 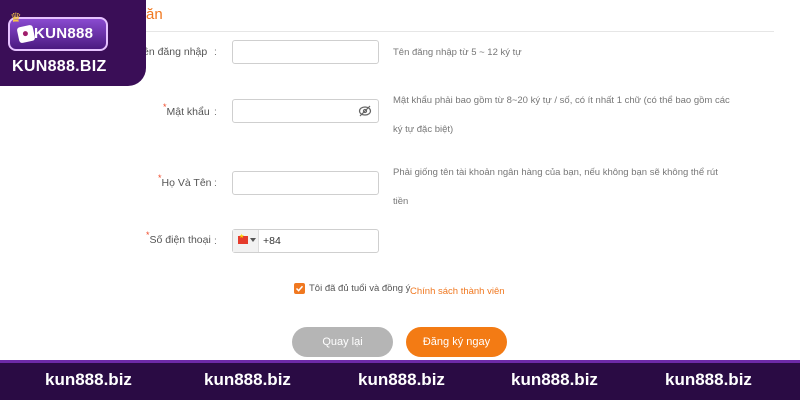 I want to click on register-button: Đăng ký ngay, so click(x=456, y=342).